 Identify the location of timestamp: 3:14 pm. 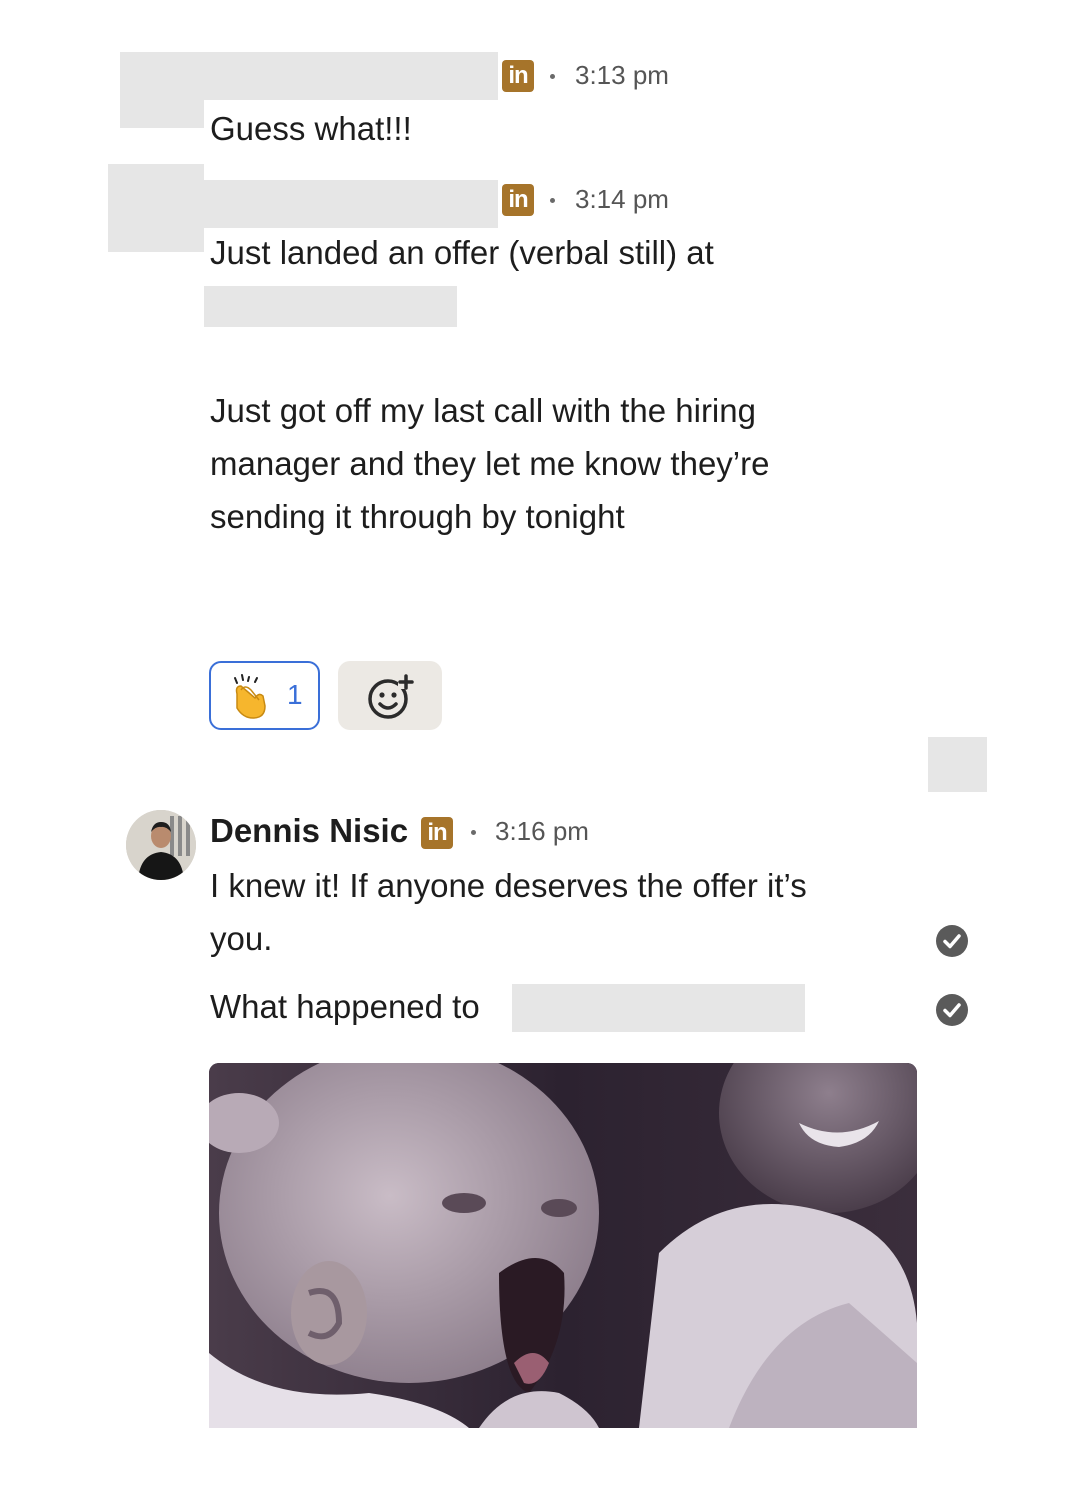
(622, 199).